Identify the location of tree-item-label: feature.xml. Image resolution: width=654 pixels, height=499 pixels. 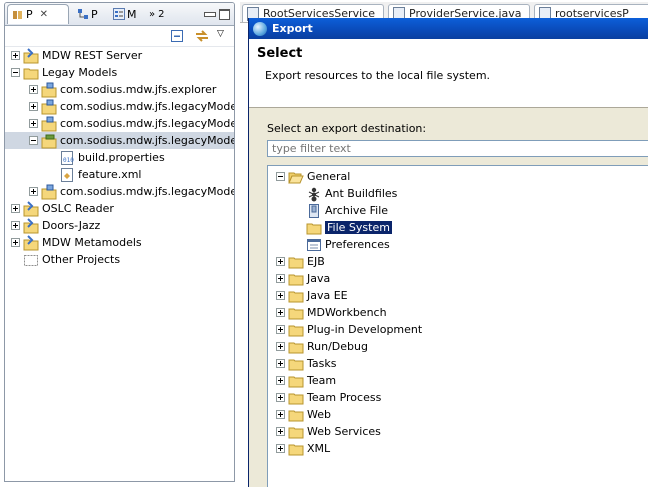
(110, 174).